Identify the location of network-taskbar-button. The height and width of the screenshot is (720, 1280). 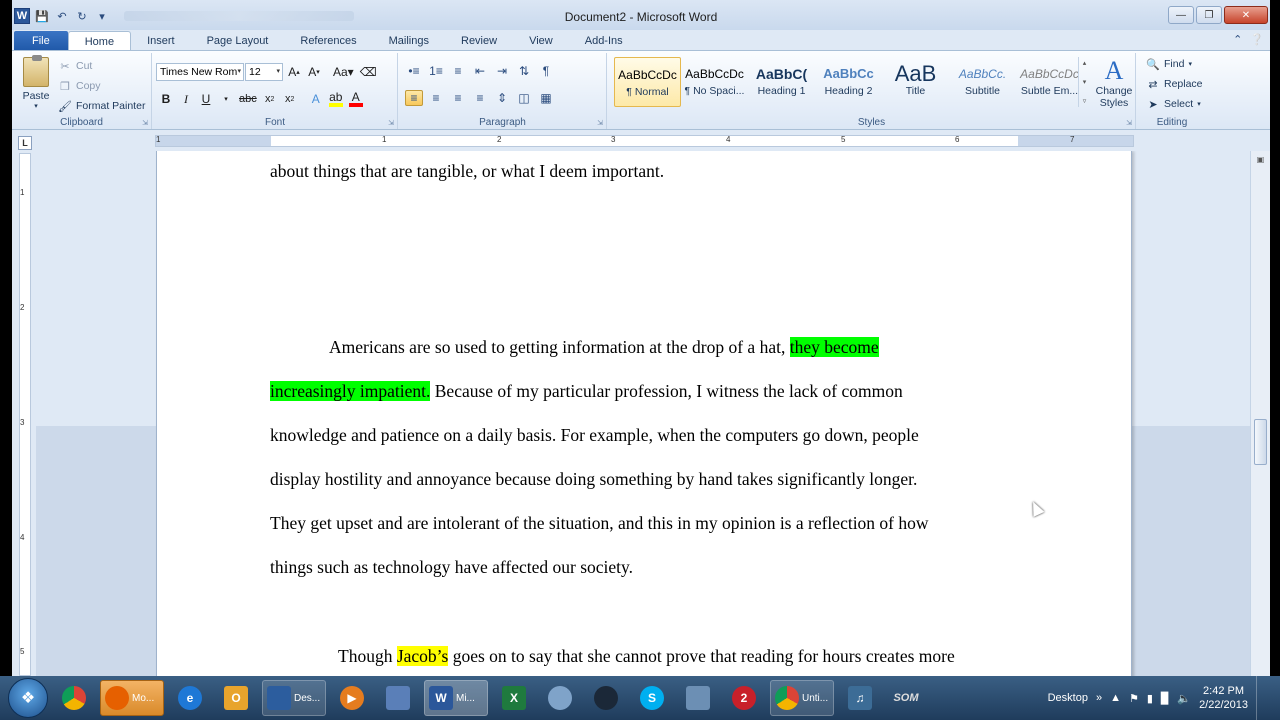
(560, 698).